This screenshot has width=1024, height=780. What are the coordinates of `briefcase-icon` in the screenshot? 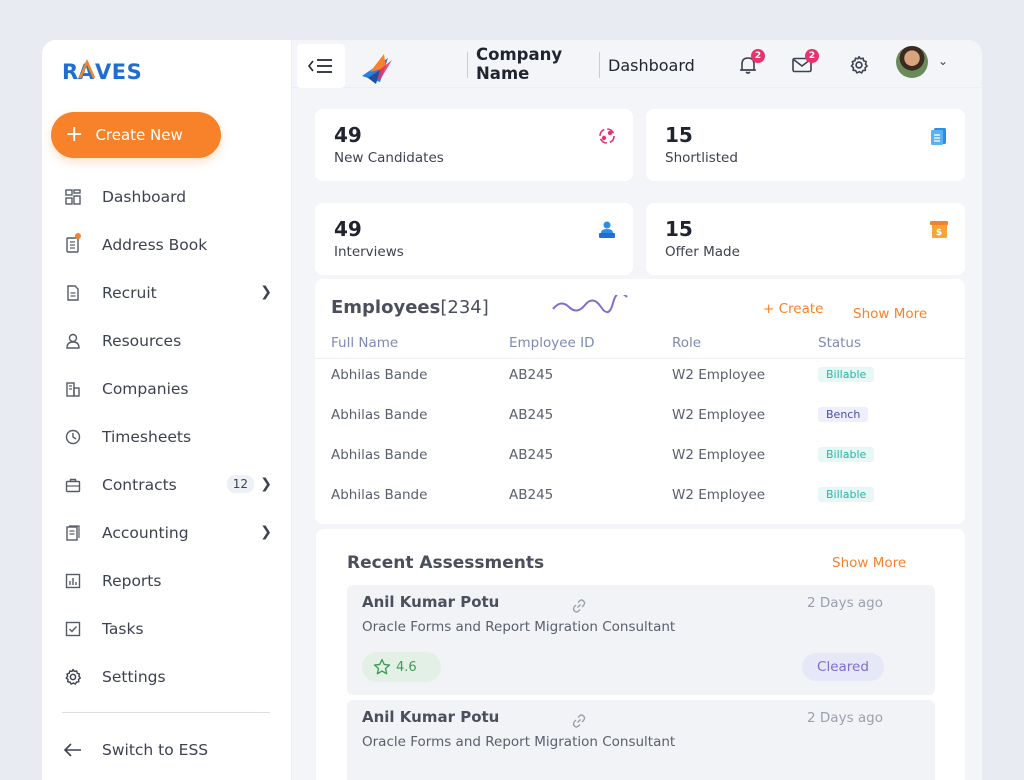 It's located at (73, 485).